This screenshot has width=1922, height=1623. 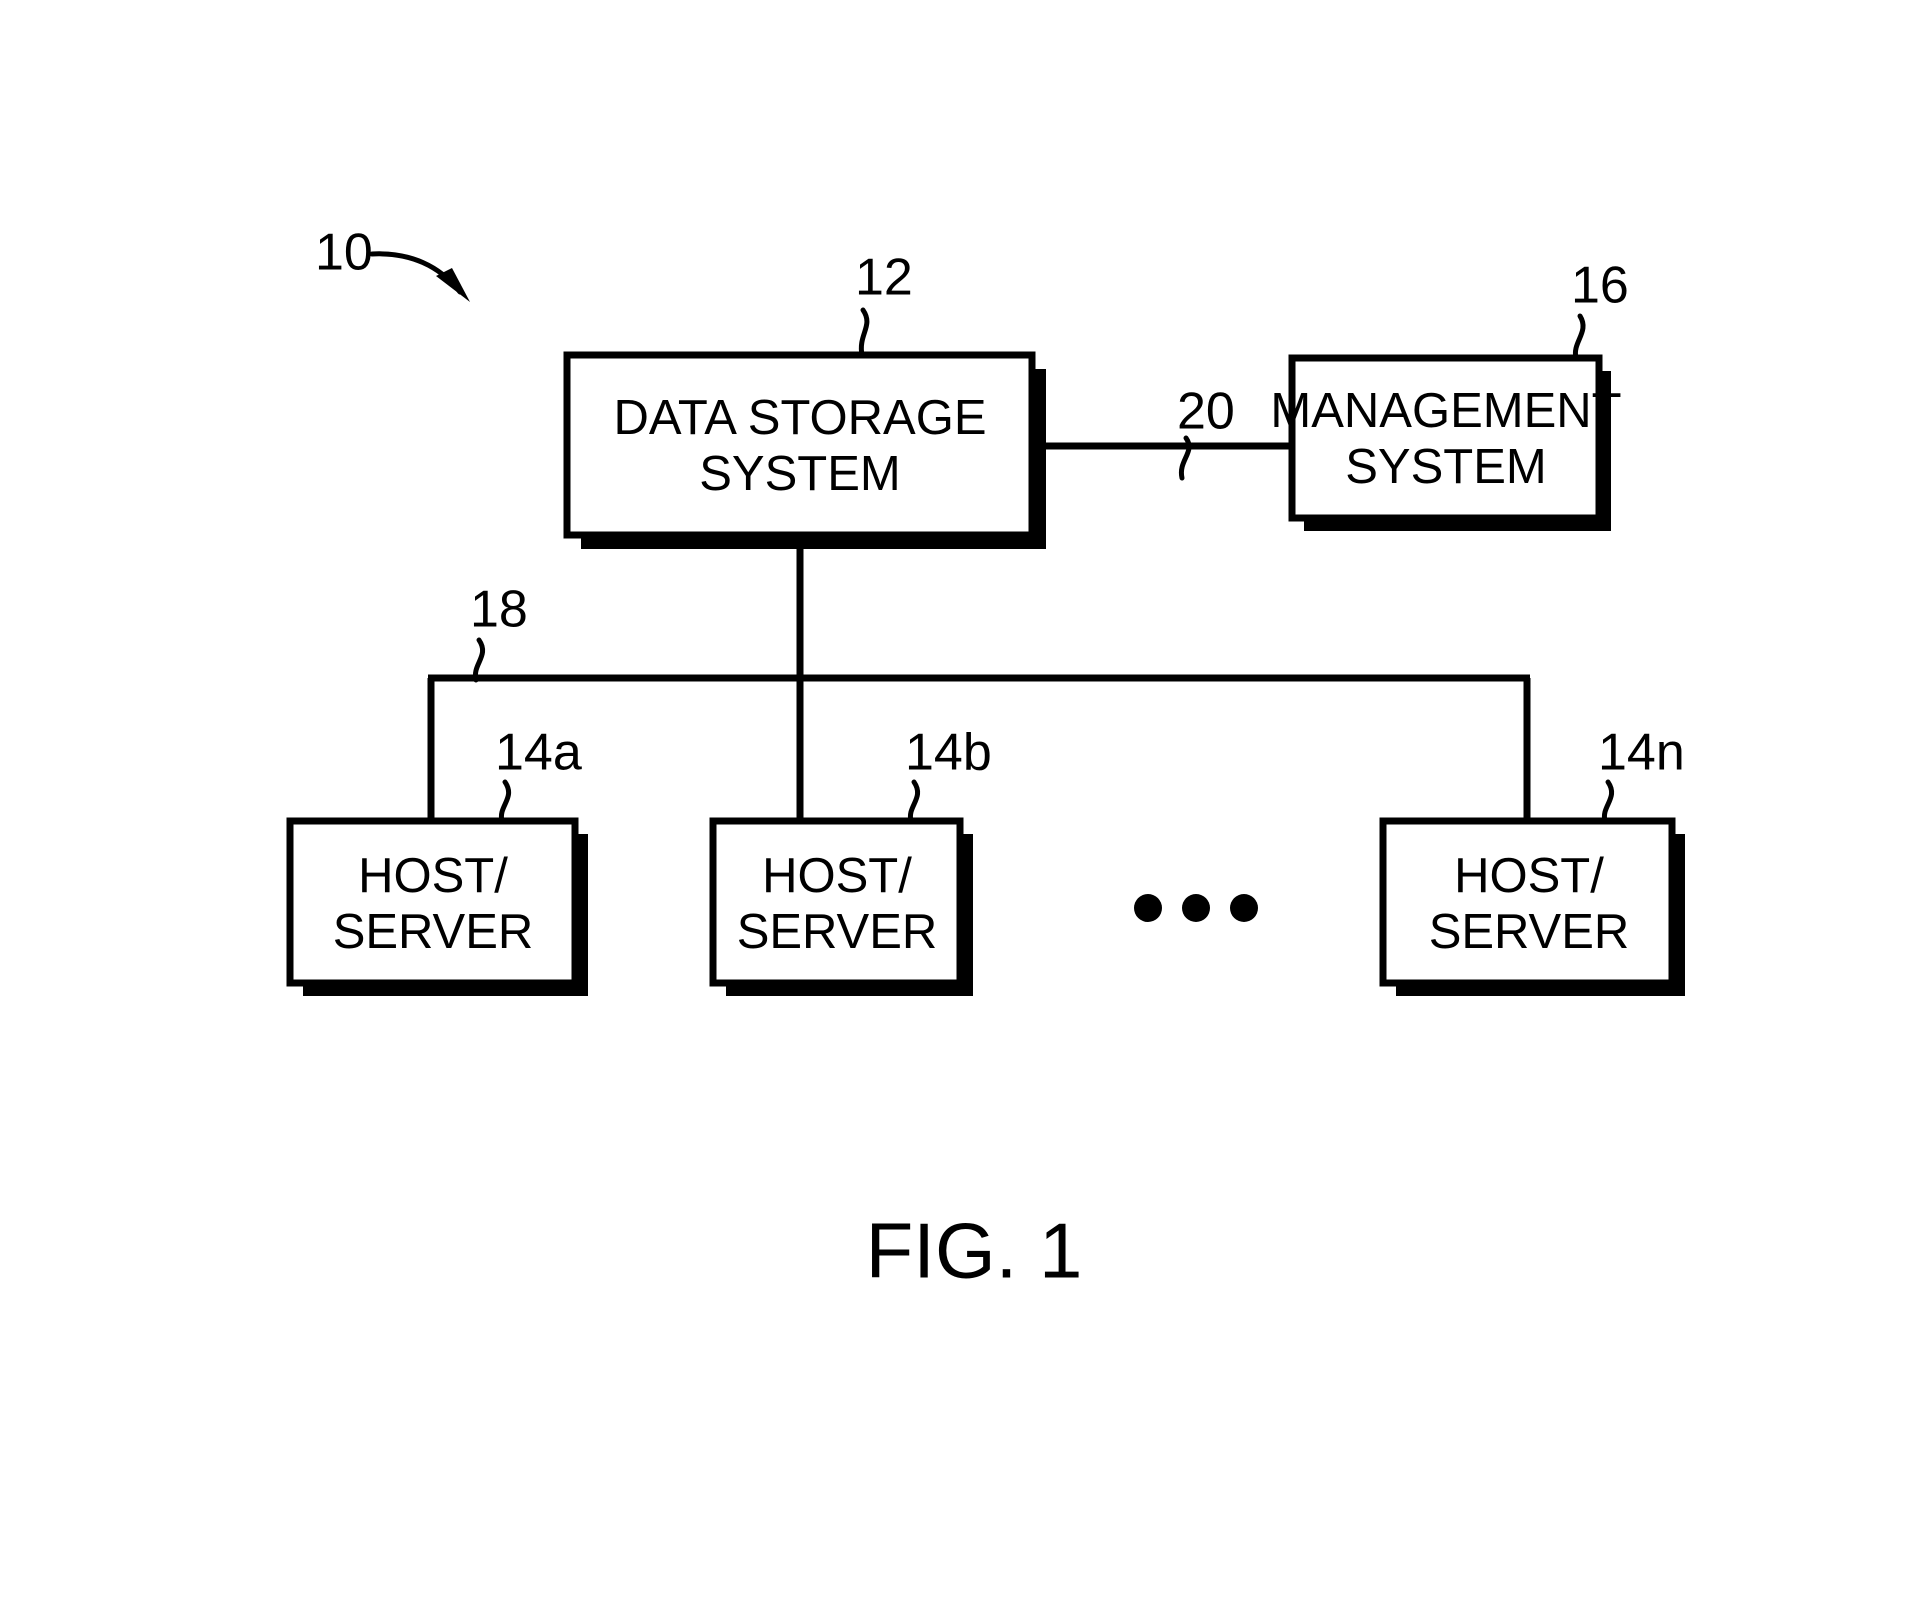 I want to click on management-system-box, so click(x=1445, y=438).